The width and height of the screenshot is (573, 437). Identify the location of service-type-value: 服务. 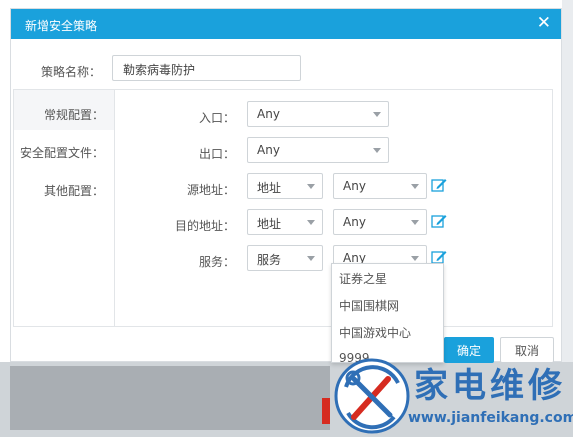
(269, 260).